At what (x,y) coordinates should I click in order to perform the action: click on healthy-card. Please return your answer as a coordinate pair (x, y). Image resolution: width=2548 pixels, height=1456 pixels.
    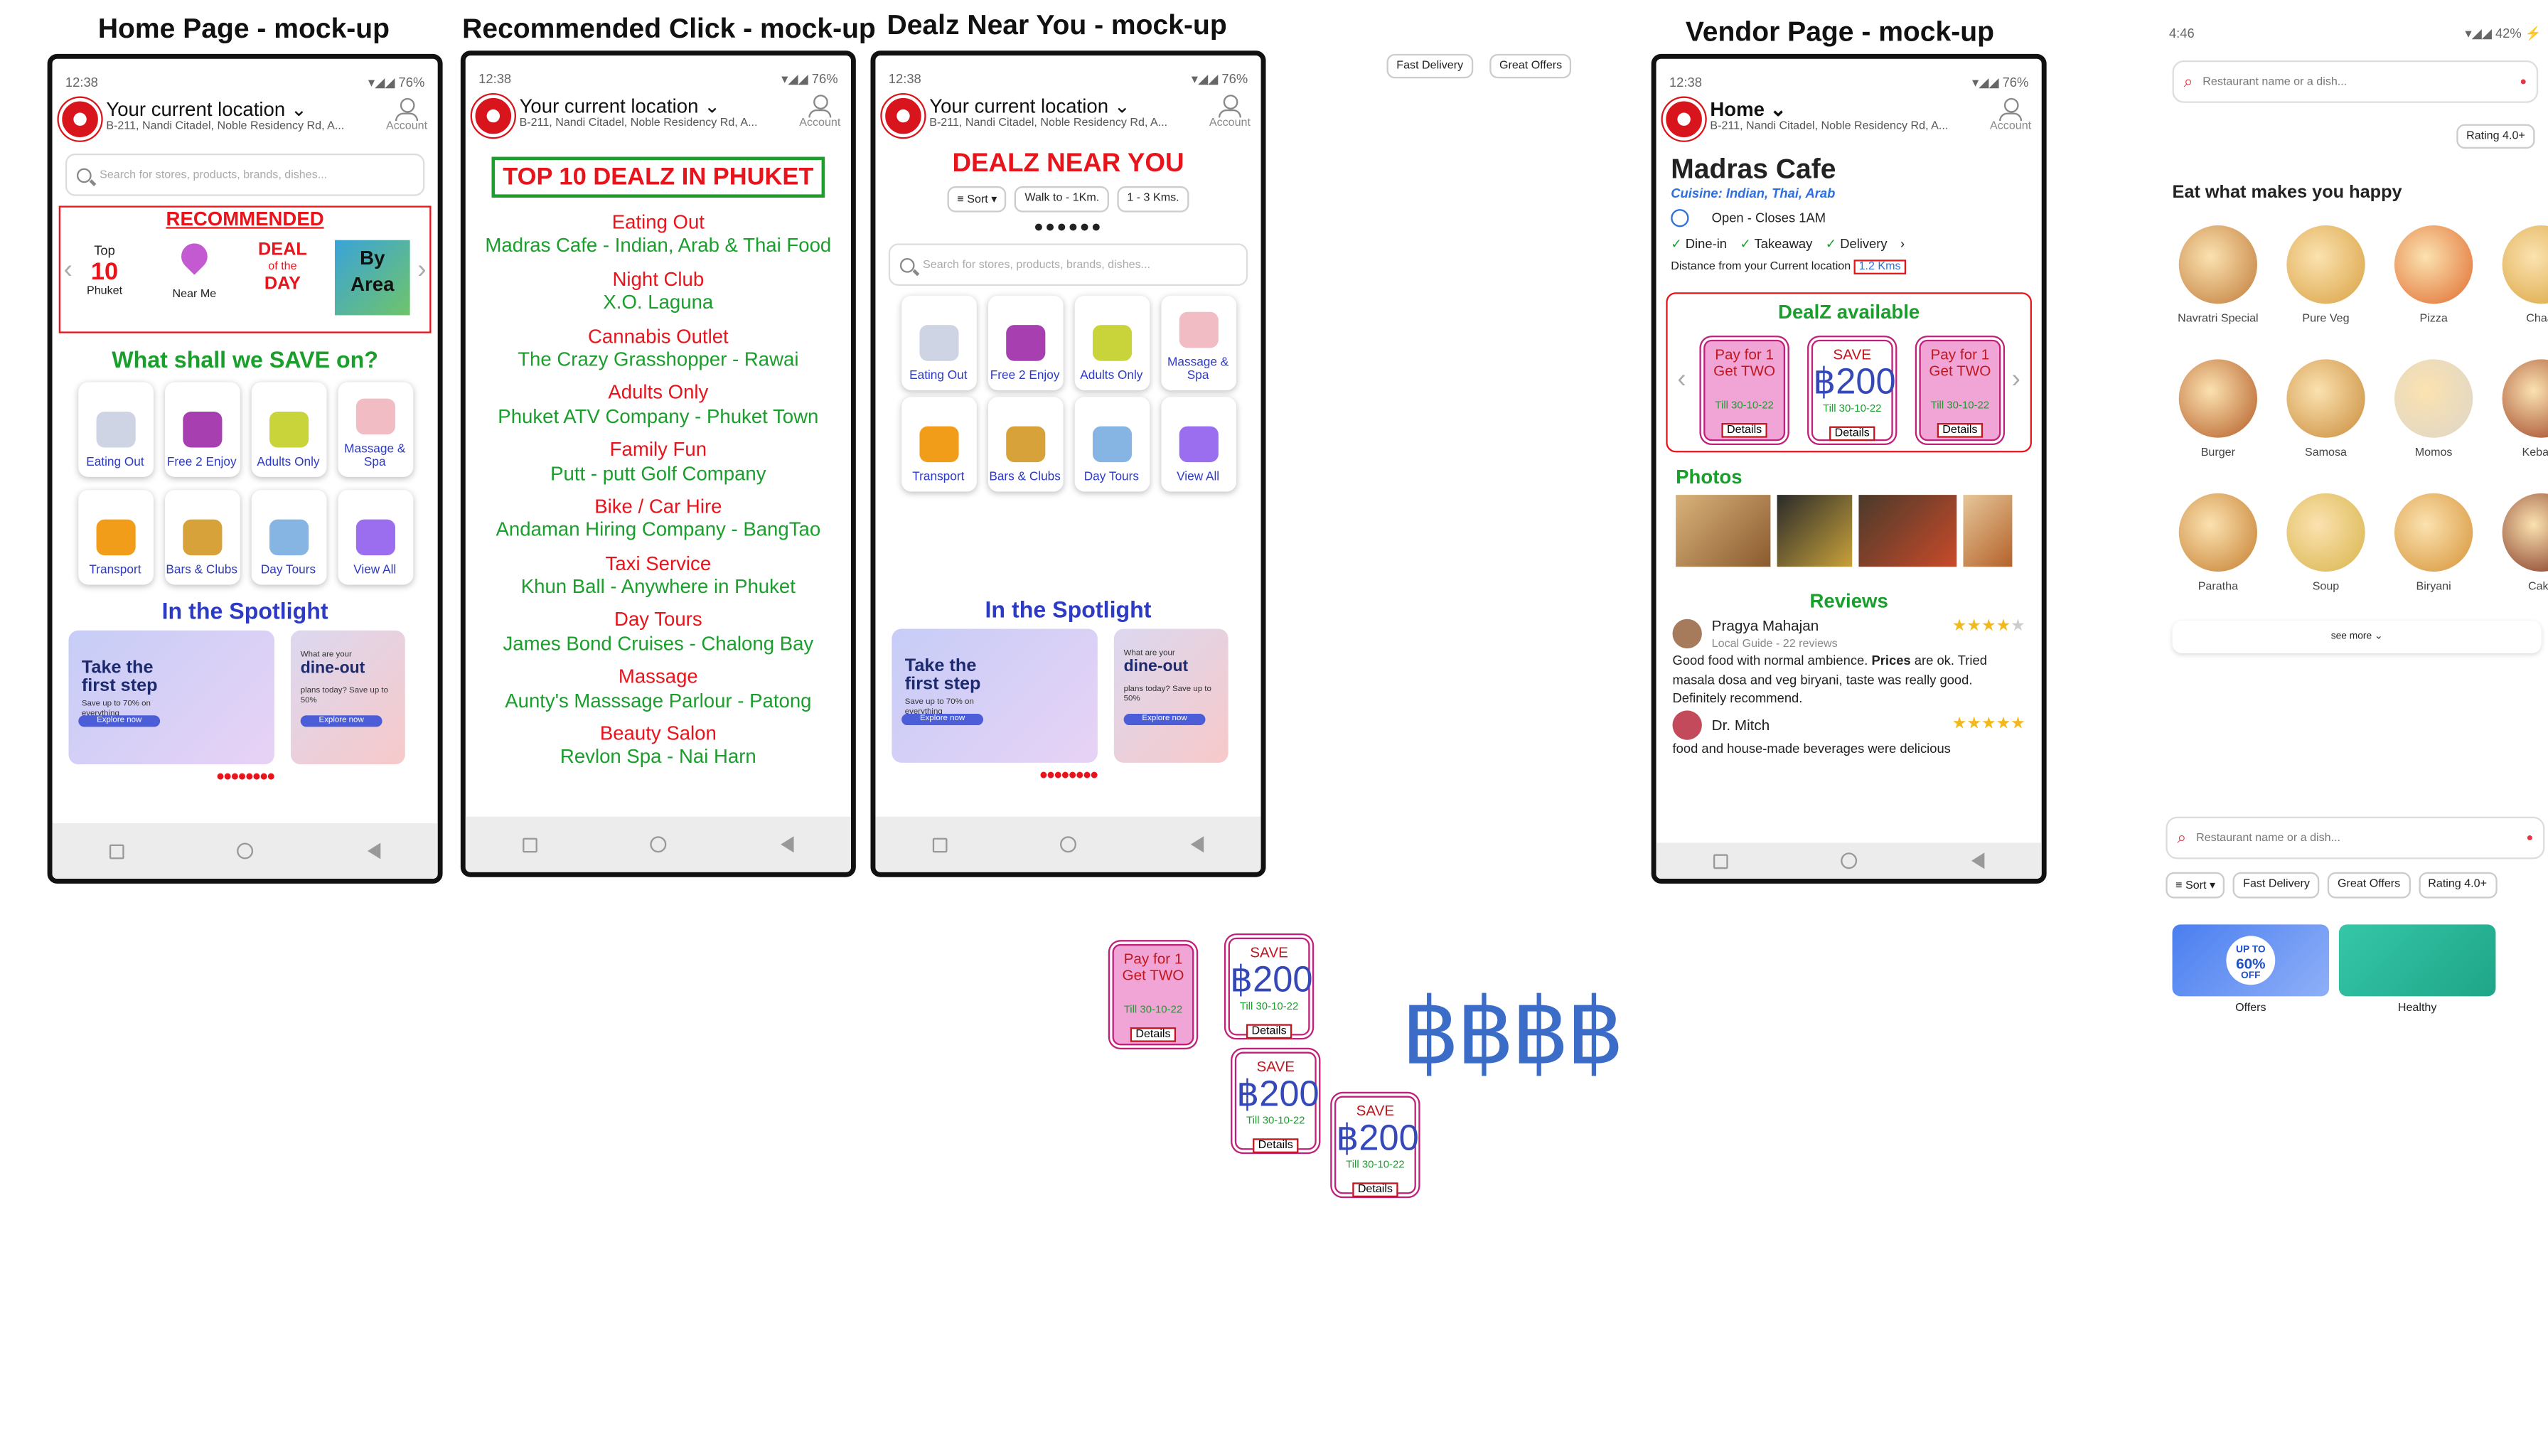
    Looking at the image, I should click on (2417, 961).